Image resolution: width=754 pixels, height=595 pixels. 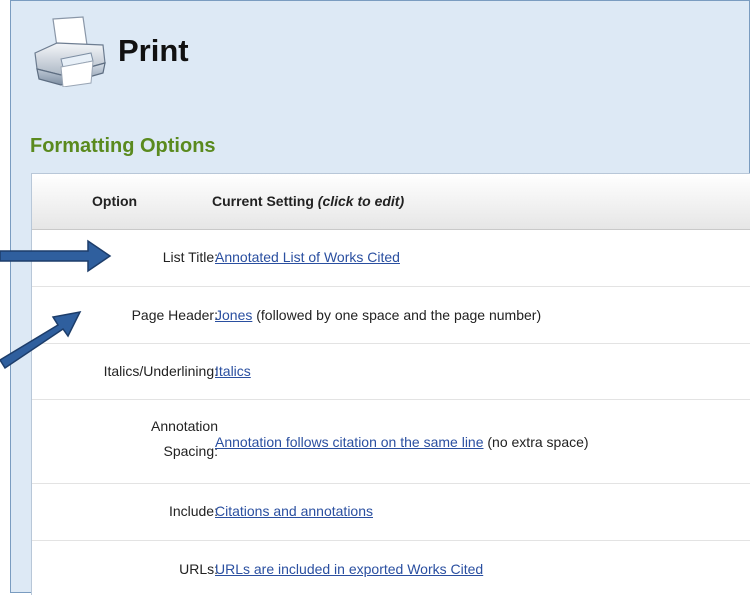 I want to click on row-value-italics: Italics, so click(x=233, y=371).